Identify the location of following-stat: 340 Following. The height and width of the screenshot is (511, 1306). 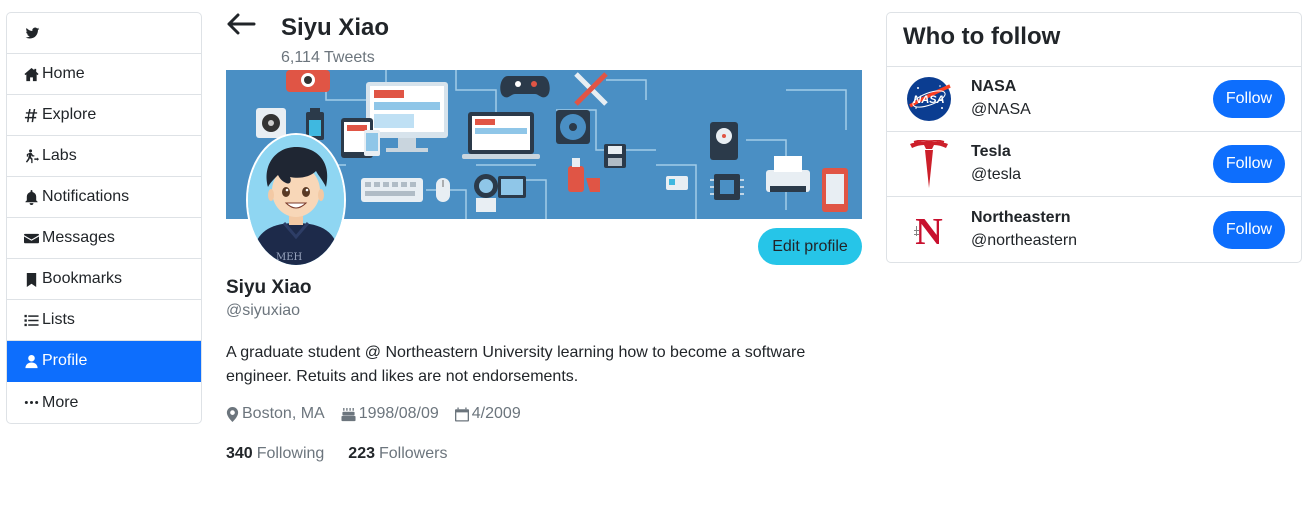
(275, 454).